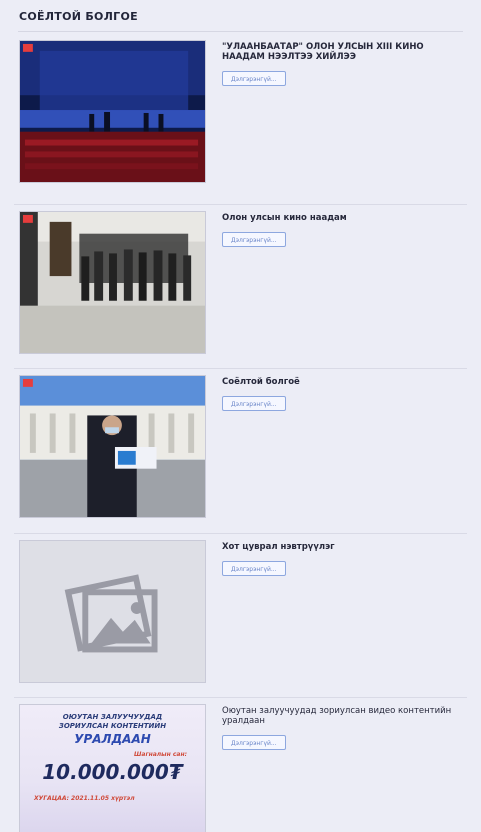  I want to click on section-title: СОЁЛТОЙ БОЛГОЕ, so click(78, 16).